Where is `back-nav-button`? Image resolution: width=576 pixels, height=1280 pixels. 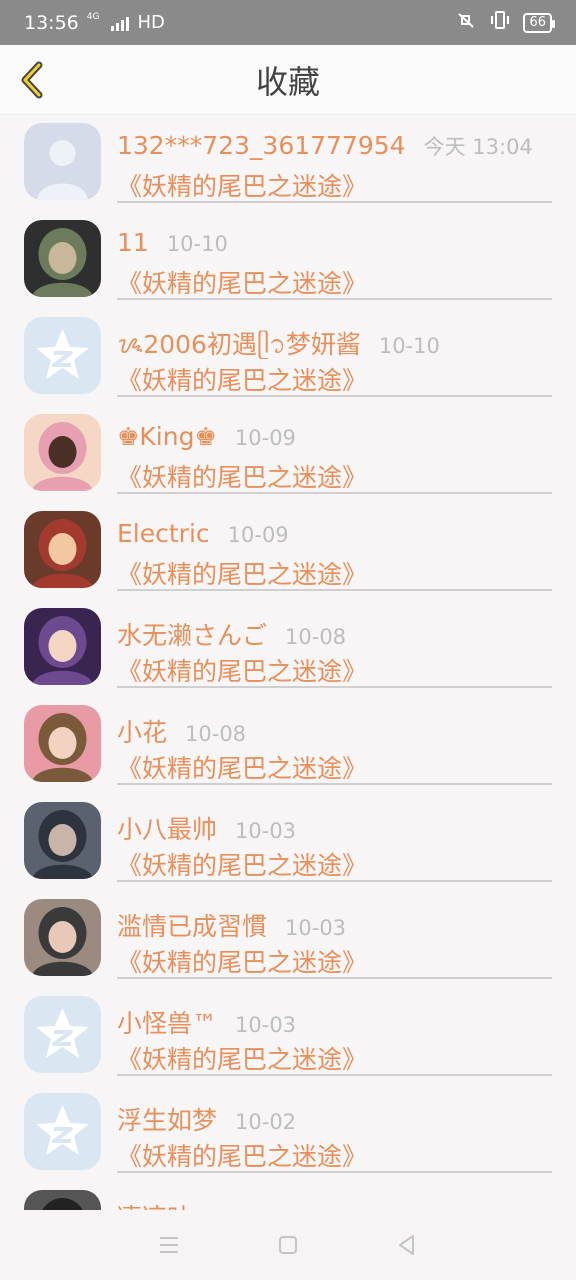
back-nav-button is located at coordinates (407, 1245).